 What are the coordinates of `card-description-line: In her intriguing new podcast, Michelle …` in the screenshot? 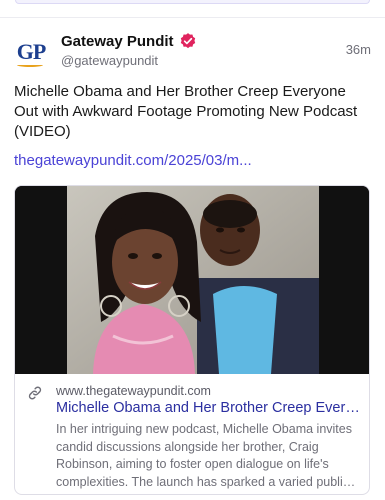 It's located at (204, 429).